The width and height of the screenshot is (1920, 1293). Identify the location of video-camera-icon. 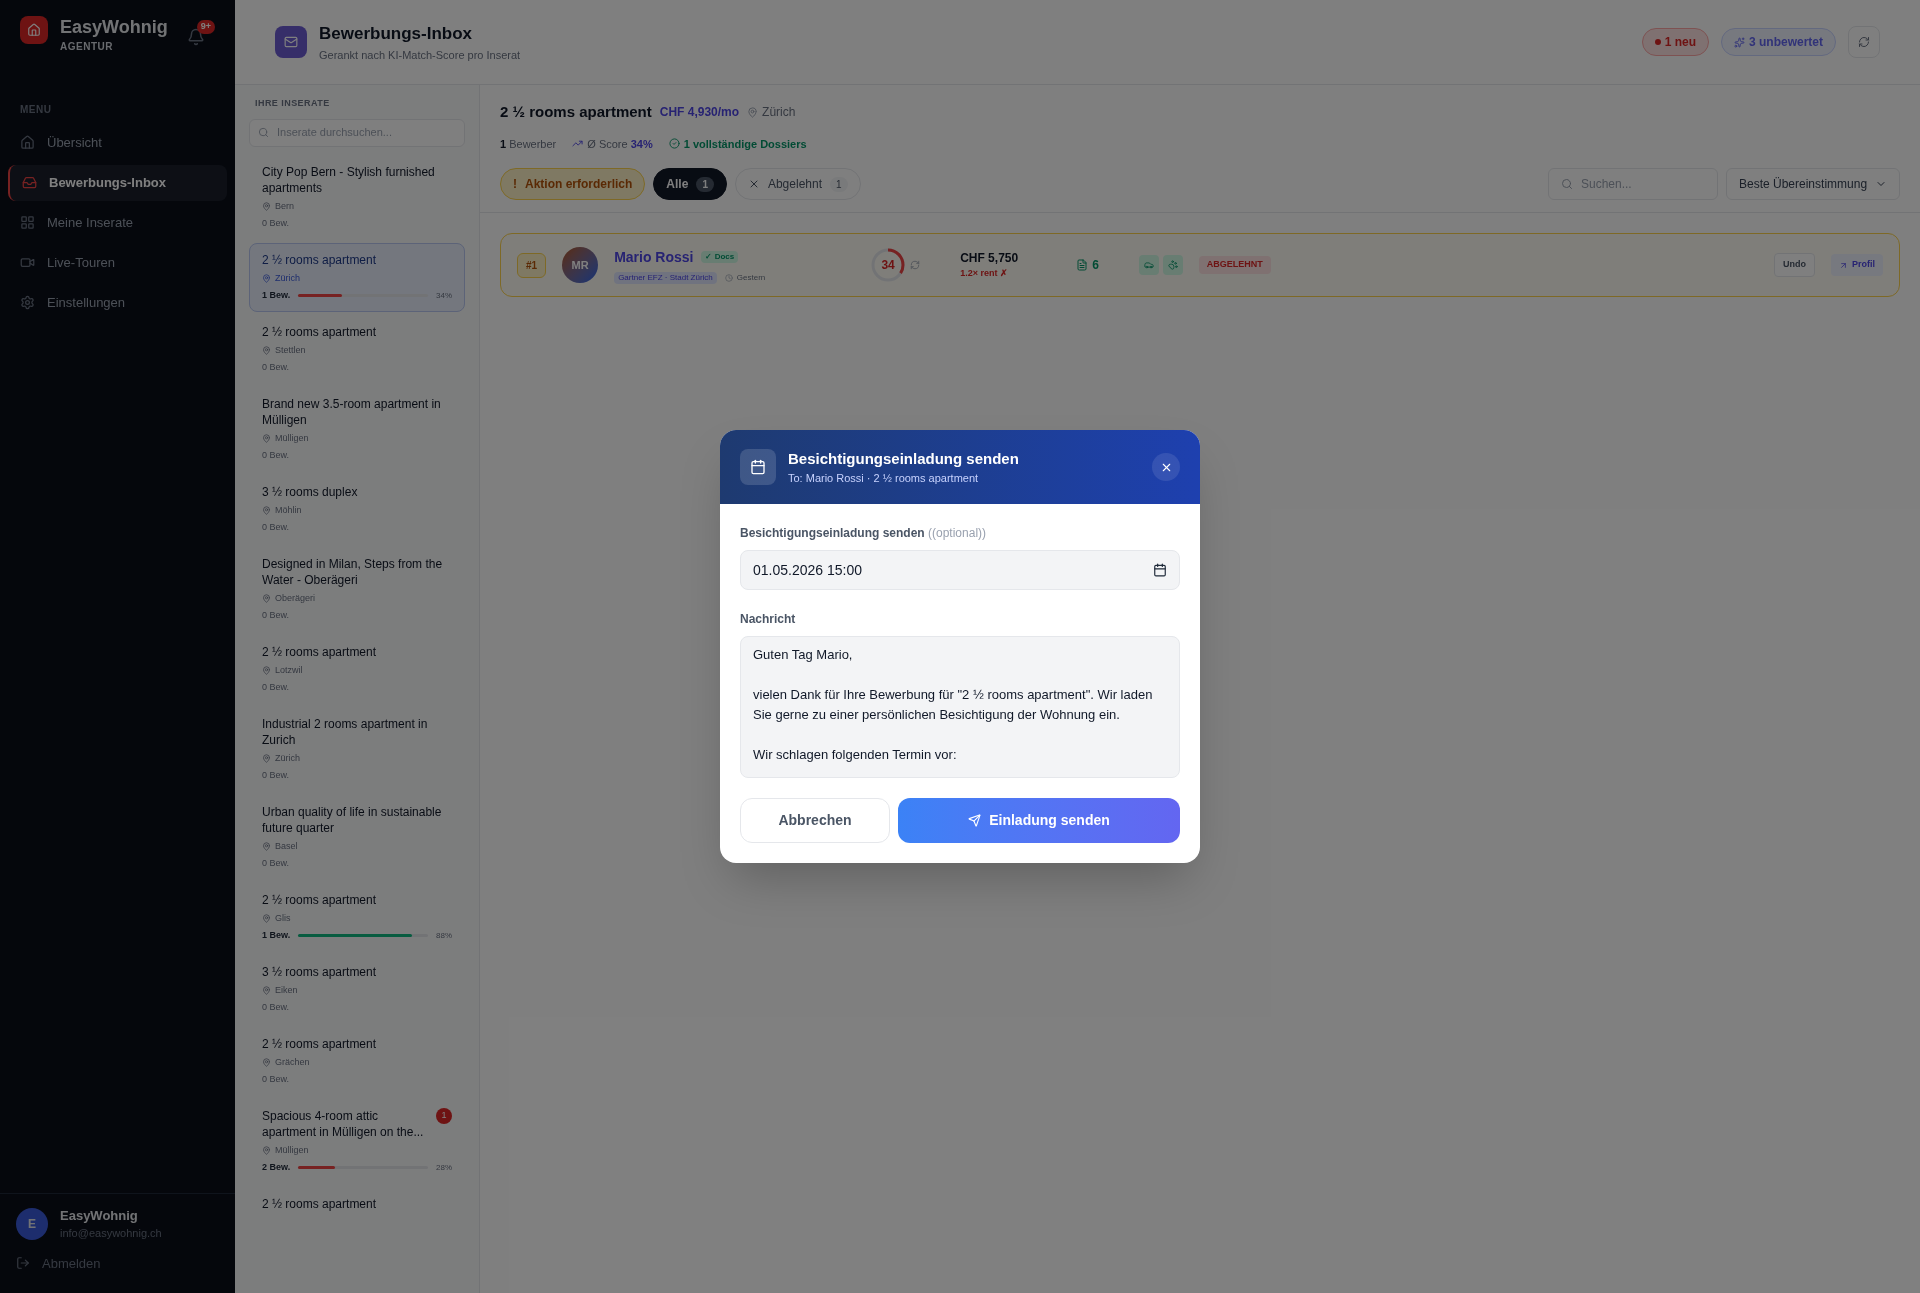
(27, 262).